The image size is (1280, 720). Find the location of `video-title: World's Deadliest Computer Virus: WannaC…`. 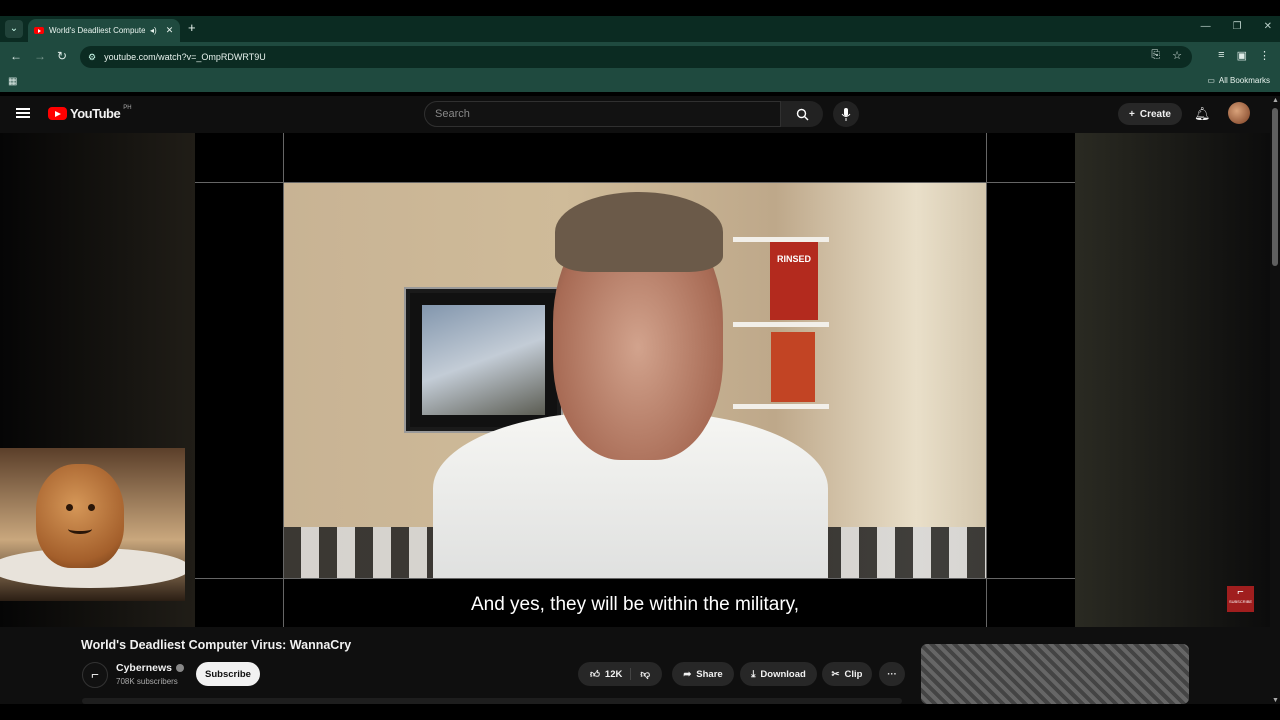

video-title: World's Deadliest Computer Virus: WannaC… is located at coordinates (216, 645).